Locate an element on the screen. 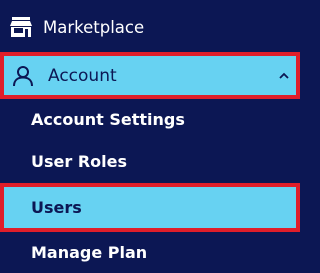  sidebar-subitem-account-settings: Account Settings is located at coordinates (150, 119).